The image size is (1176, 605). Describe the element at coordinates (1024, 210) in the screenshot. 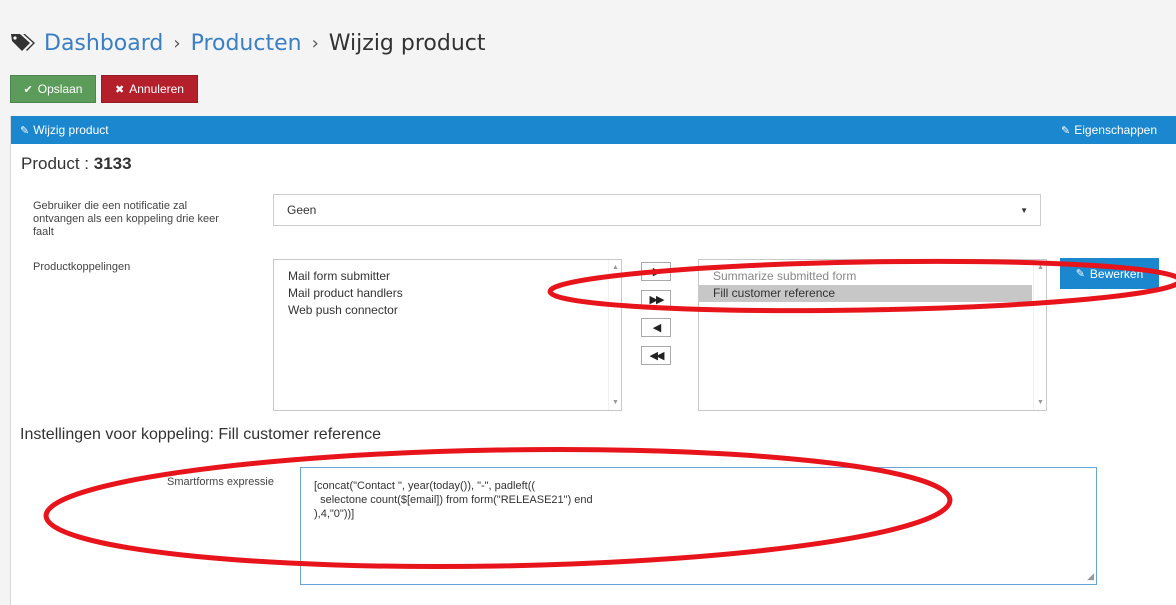

I see `chevron-down-icon: ▼` at that location.